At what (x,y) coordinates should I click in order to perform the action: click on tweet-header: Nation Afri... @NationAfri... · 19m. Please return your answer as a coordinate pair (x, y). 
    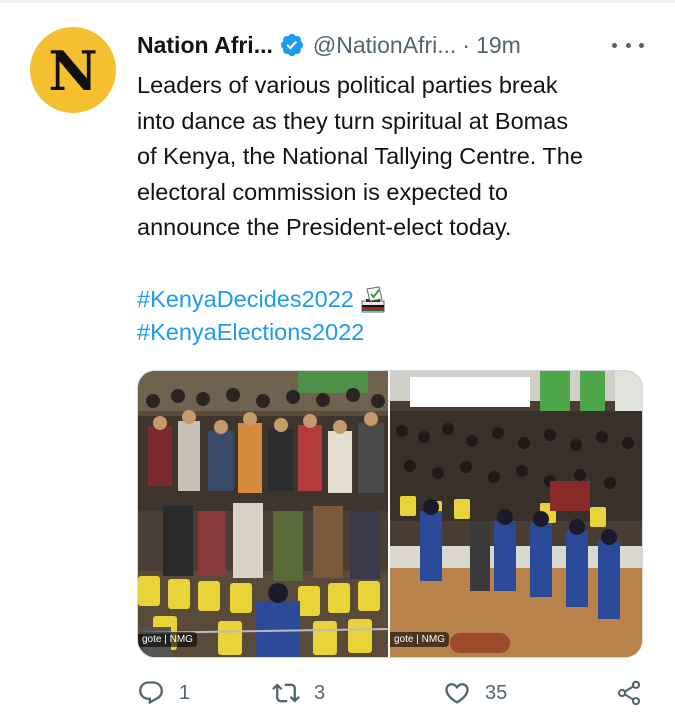
    Looking at the image, I should click on (329, 45).